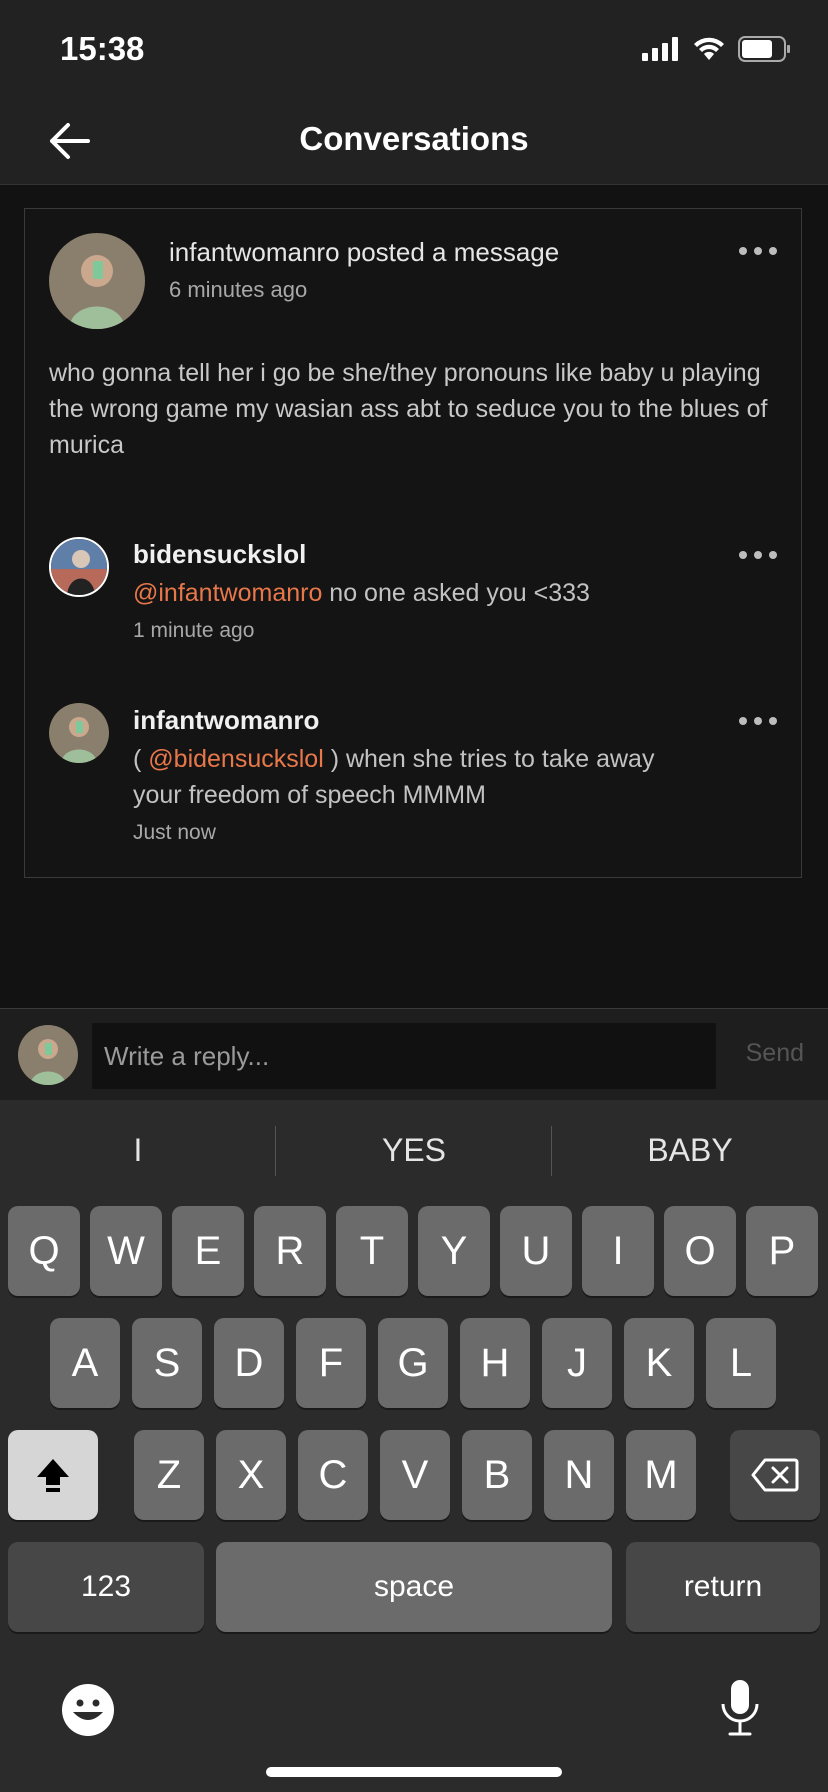 This screenshot has width=828, height=1792. Describe the element at coordinates (138, 1150) in the screenshot. I see `suggestion-item: I` at that location.